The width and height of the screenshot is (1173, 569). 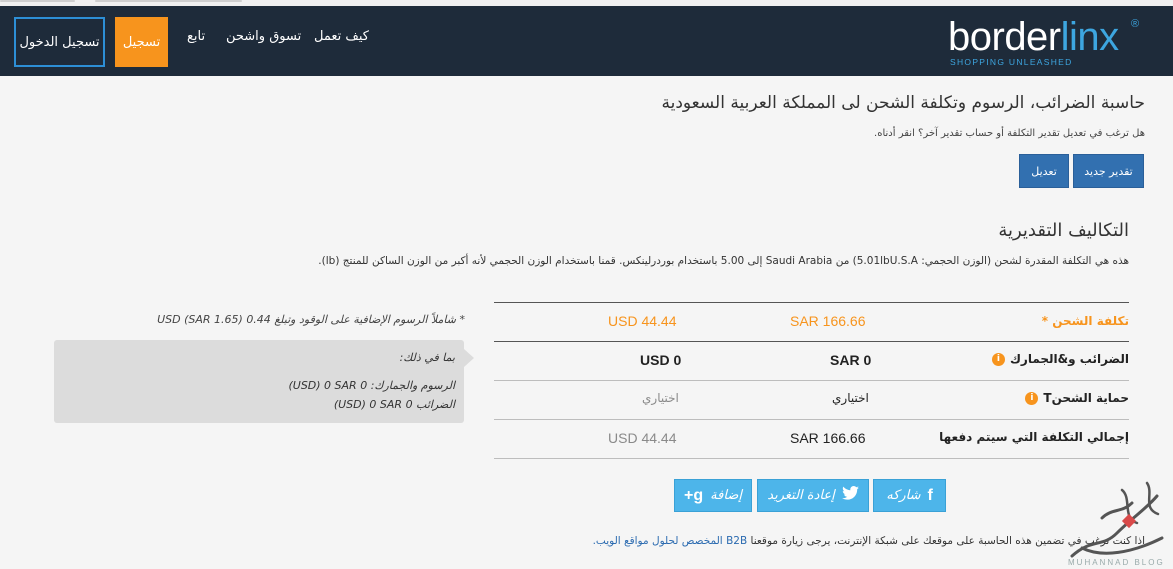 What do you see at coordinates (813, 495) in the screenshot?
I see `twitter-retweet-button: إعادة التغريد` at bounding box center [813, 495].